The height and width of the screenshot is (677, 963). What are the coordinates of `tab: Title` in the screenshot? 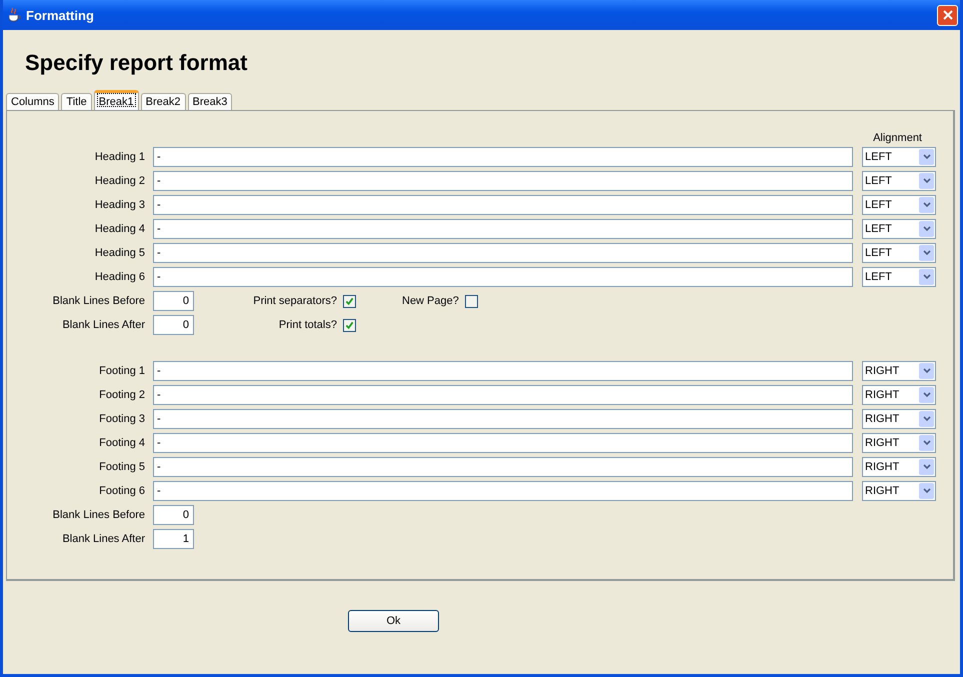 It's located at (76, 101).